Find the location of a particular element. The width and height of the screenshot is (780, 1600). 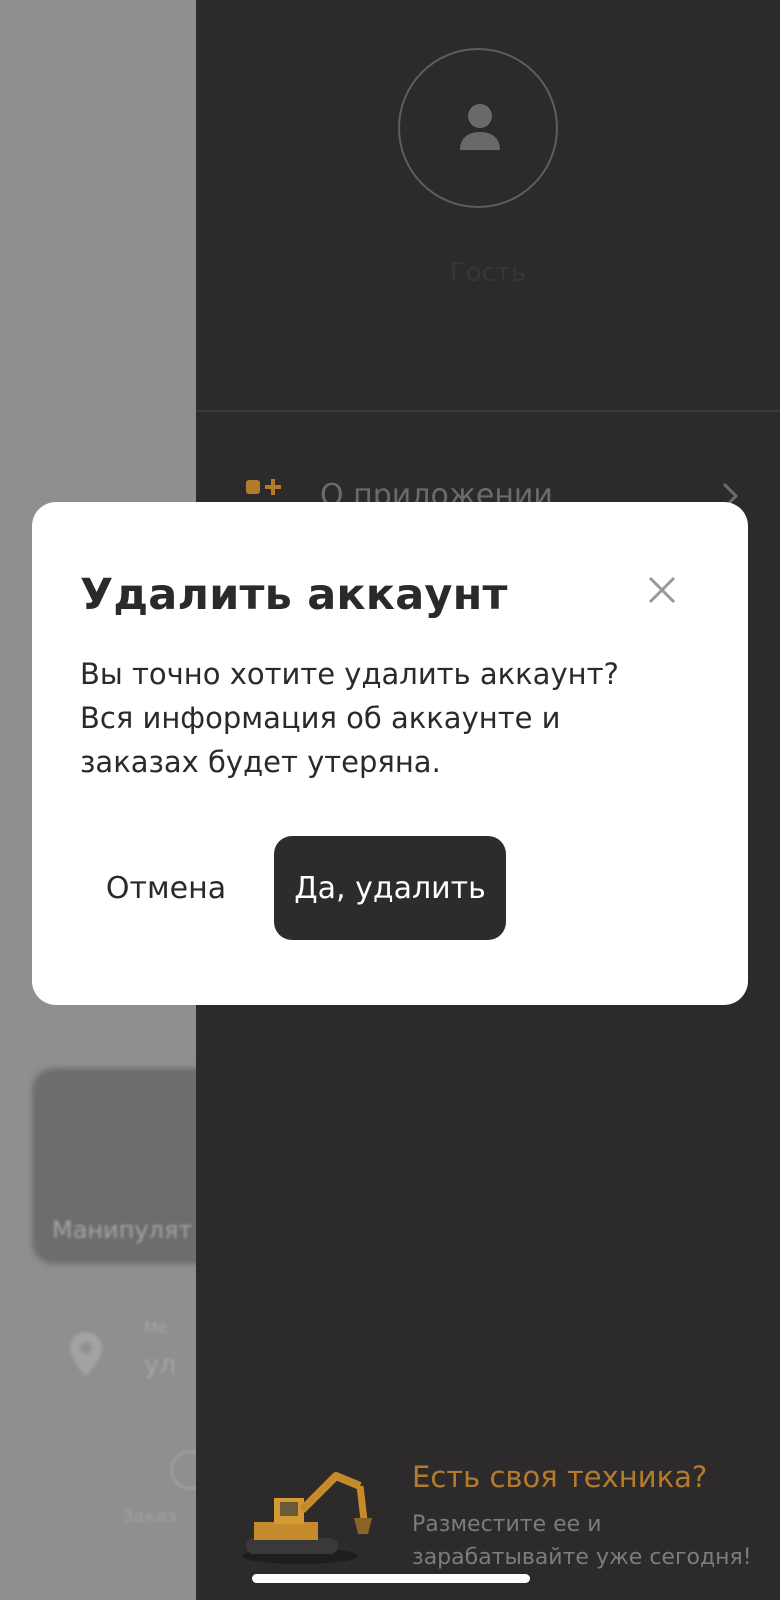

background-card-label: Манипулят is located at coordinates (122, 1230).